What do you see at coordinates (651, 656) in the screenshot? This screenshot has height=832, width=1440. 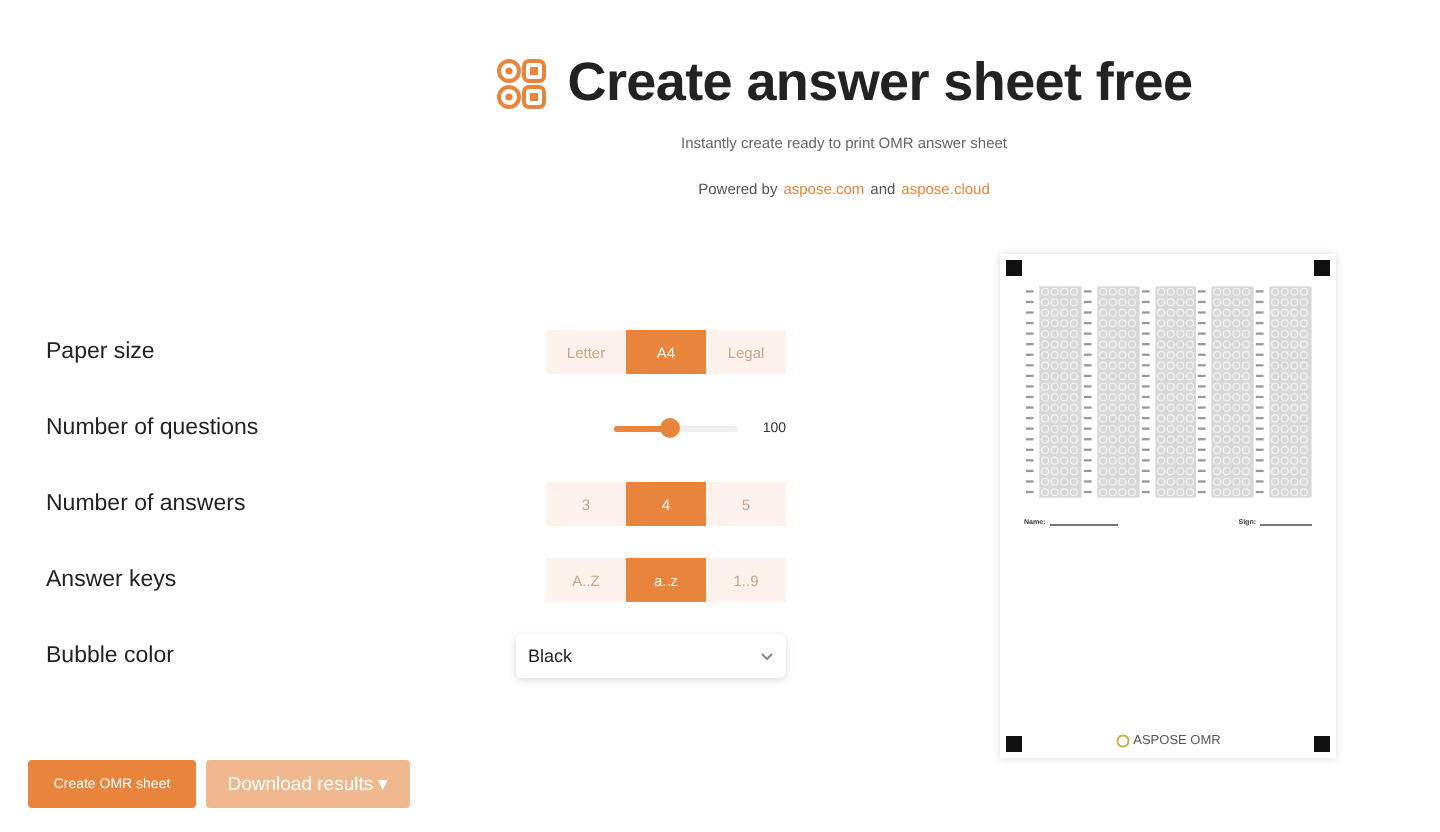 I see `color-dropdown: Black` at bounding box center [651, 656].